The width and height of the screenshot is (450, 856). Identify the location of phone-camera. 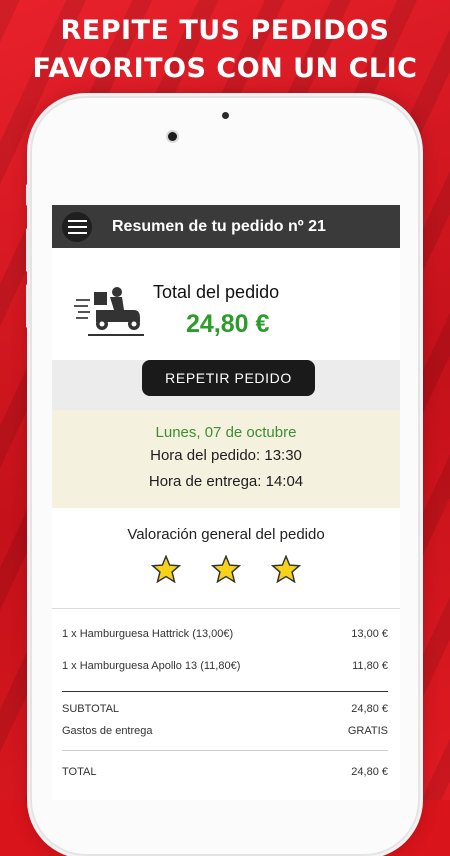
(172, 136).